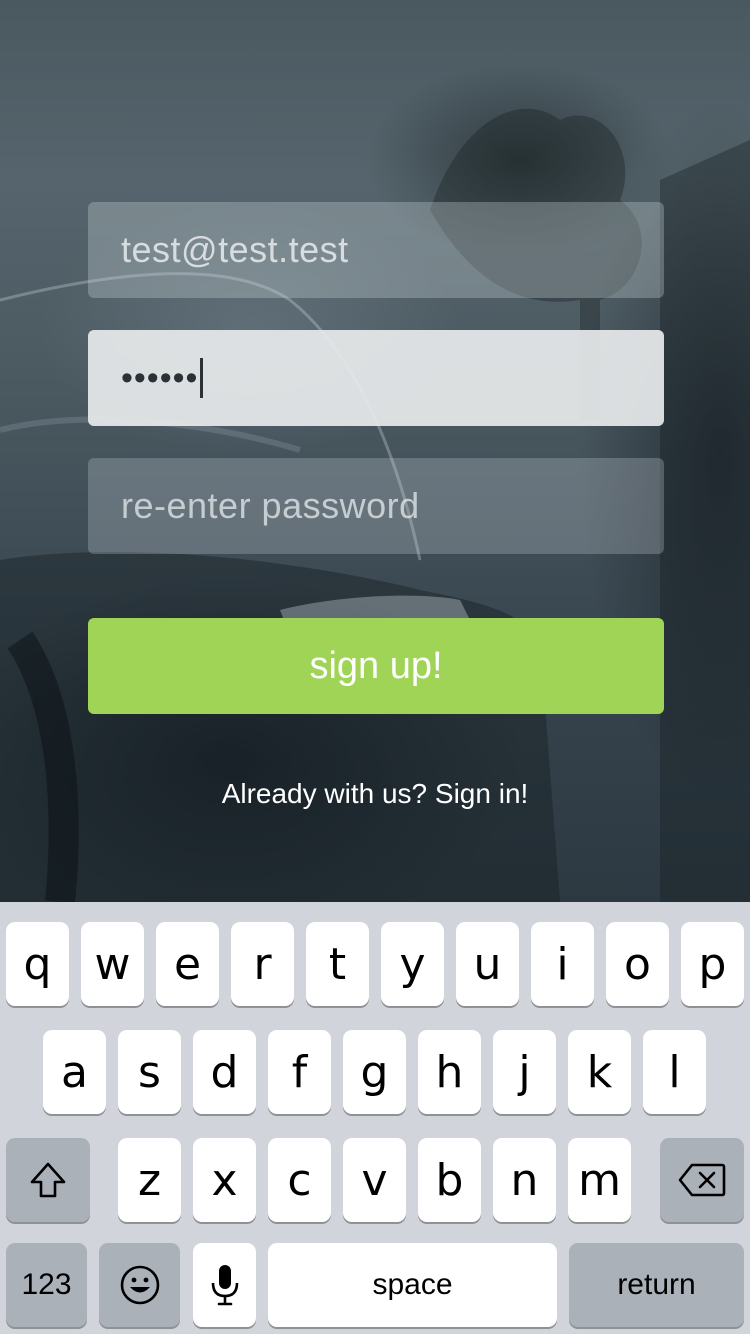 This screenshot has height=1334, width=750. I want to click on key-label: n, so click(524, 1180).